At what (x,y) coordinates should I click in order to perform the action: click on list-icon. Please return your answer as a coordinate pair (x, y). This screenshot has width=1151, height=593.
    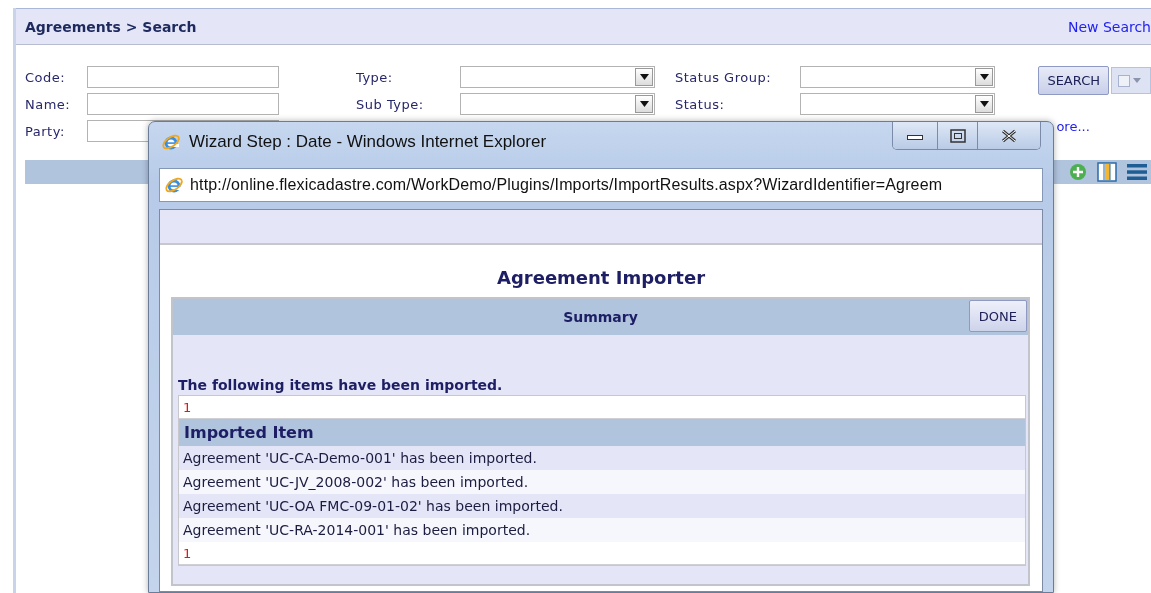
    Looking at the image, I should click on (1137, 172).